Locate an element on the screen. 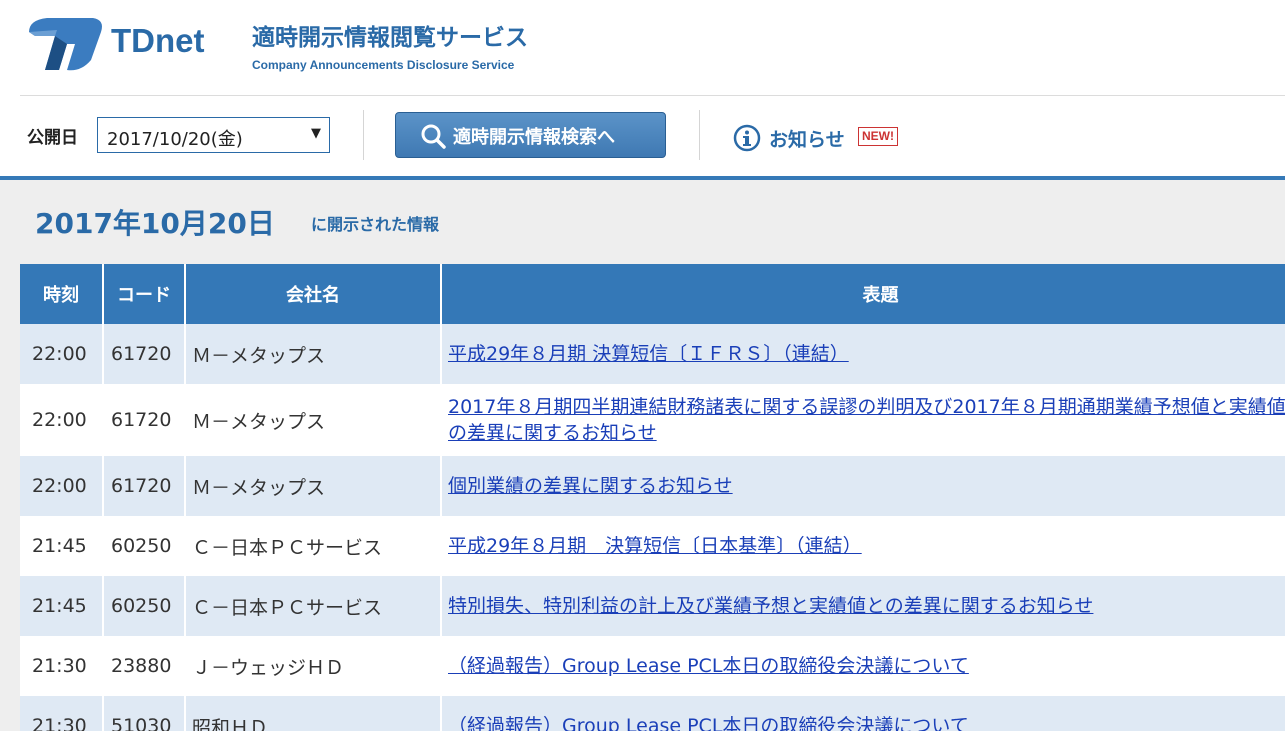 Image resolution: width=1285 pixels, height=731 pixels. logo-text: TDnet is located at coordinates (158, 41).